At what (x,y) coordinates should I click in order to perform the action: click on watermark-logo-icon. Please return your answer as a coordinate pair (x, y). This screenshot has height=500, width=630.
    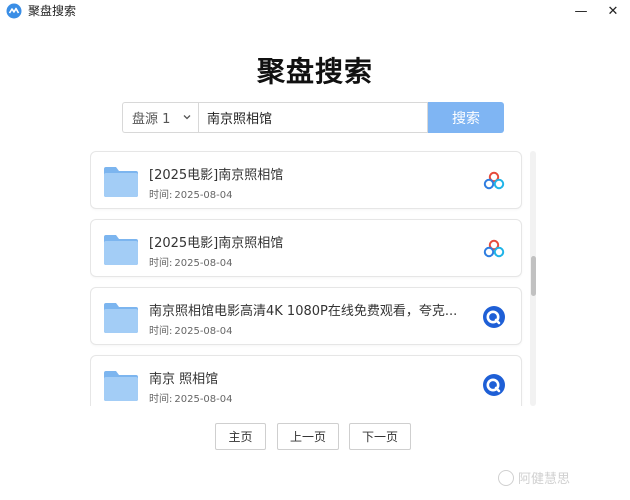
    Looking at the image, I should click on (506, 477).